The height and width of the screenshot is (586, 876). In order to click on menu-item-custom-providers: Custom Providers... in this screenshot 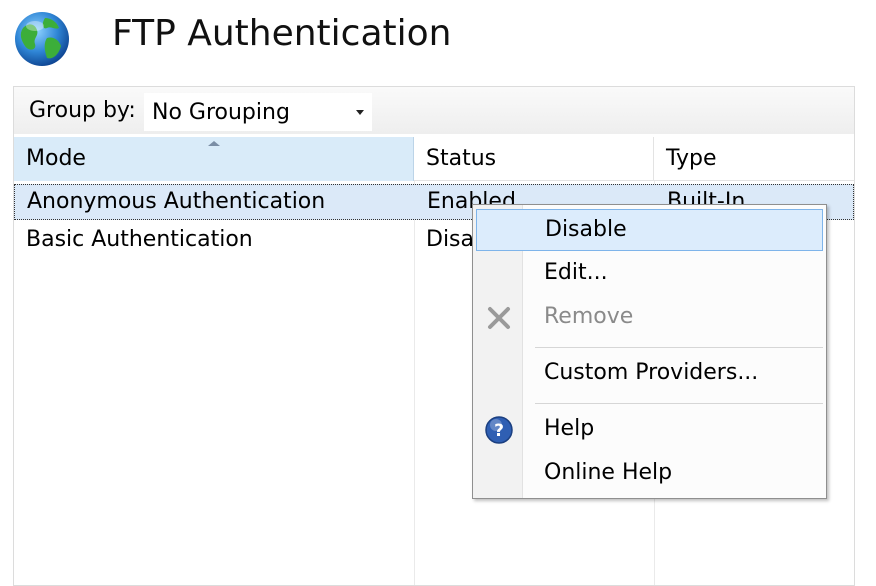, I will do `click(649, 374)`.